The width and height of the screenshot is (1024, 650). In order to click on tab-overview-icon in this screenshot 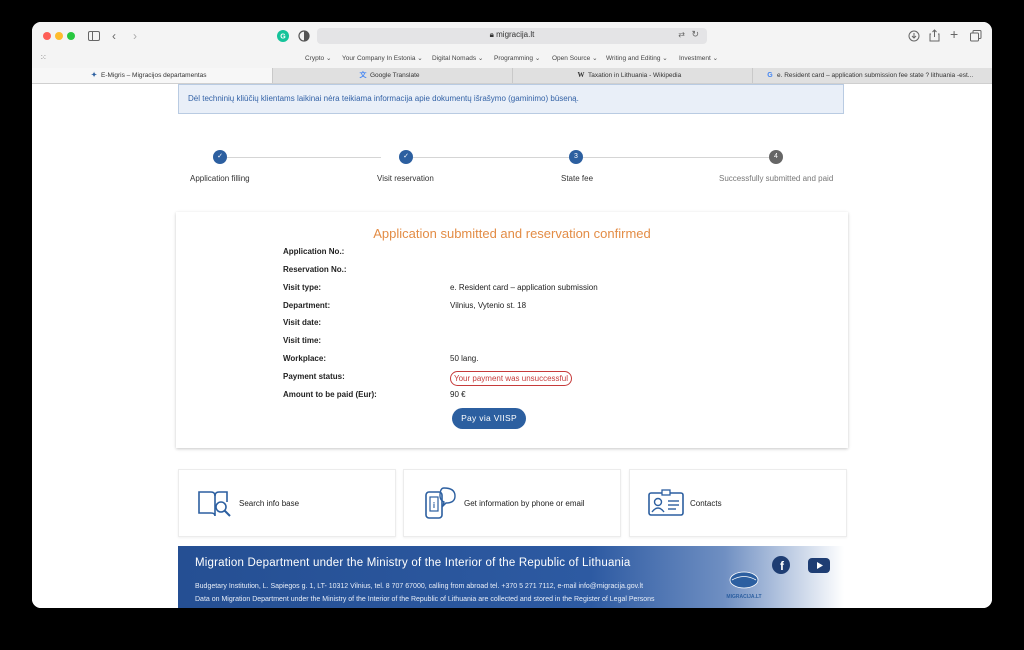, I will do `click(976, 36)`.